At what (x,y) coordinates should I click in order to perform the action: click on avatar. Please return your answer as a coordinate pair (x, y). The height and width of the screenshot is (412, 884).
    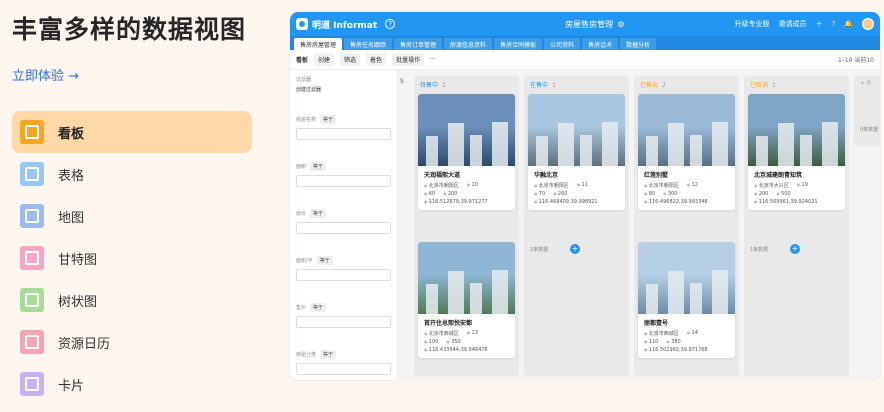
    Looking at the image, I should click on (868, 24).